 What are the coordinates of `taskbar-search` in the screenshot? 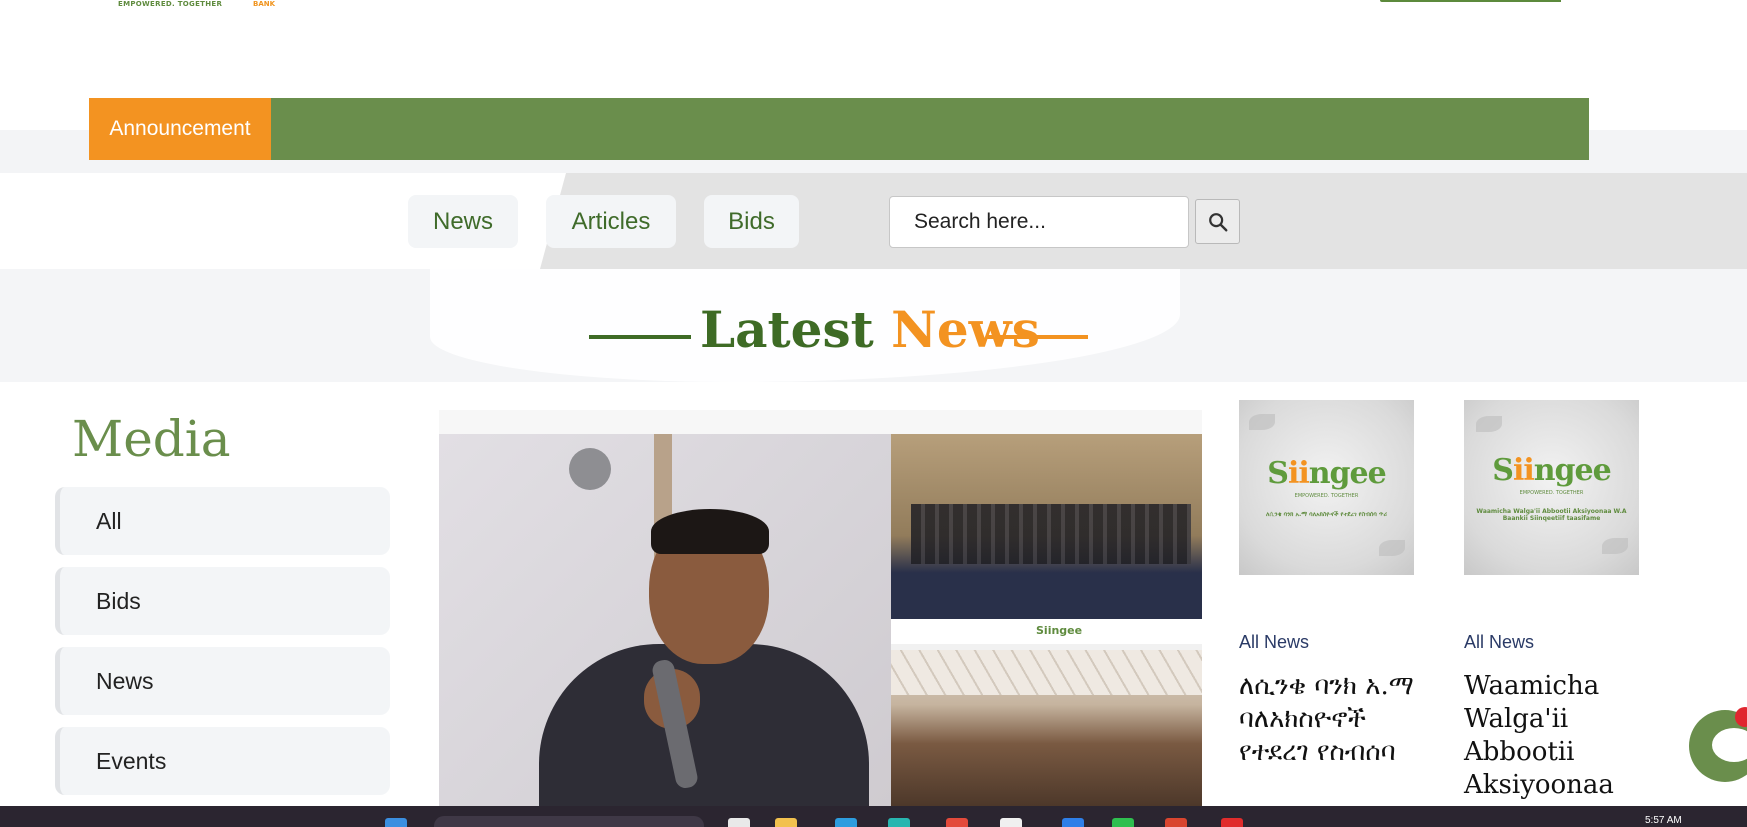 It's located at (569, 821).